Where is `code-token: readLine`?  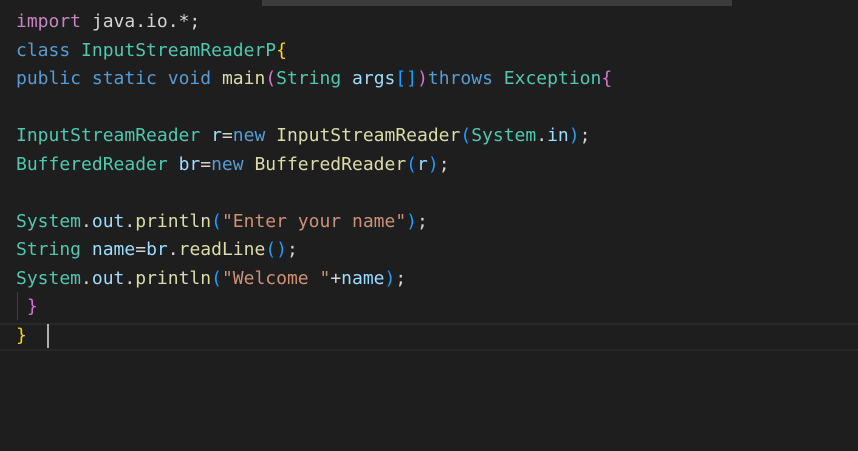 code-token: readLine is located at coordinates (222, 249).